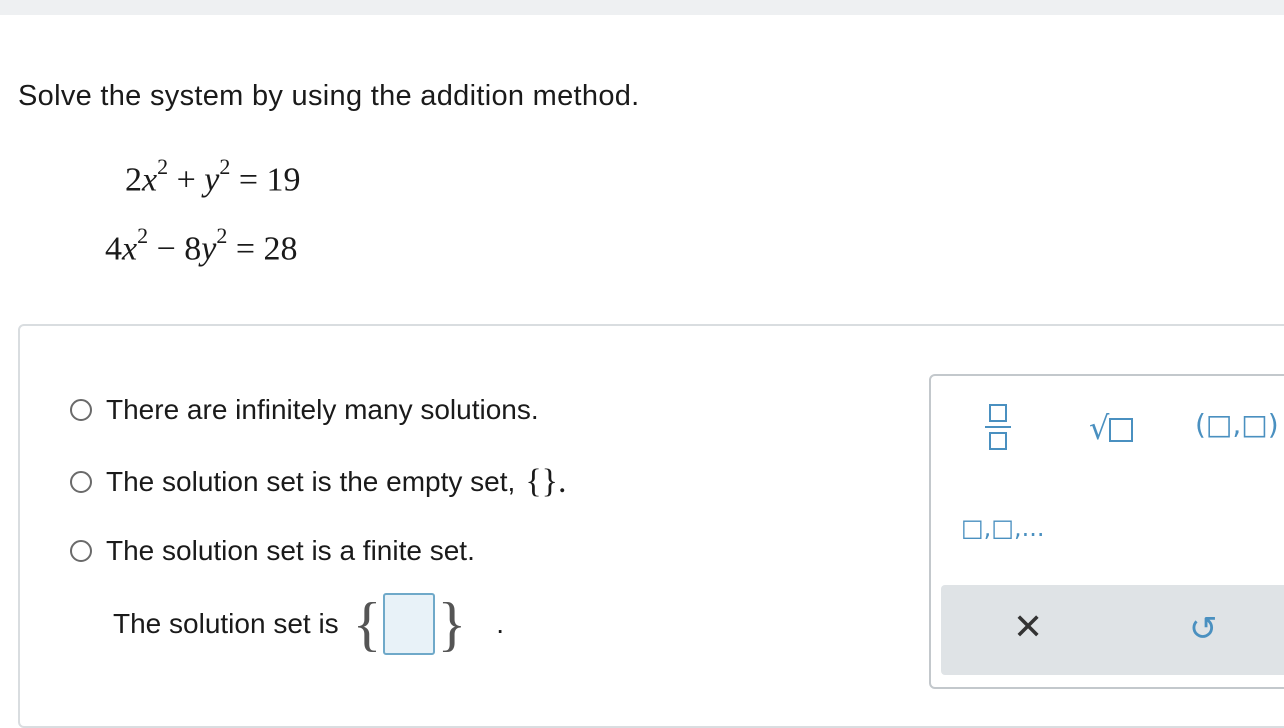  Describe the element at coordinates (500, 623) in the screenshot. I see `period: .` at that location.